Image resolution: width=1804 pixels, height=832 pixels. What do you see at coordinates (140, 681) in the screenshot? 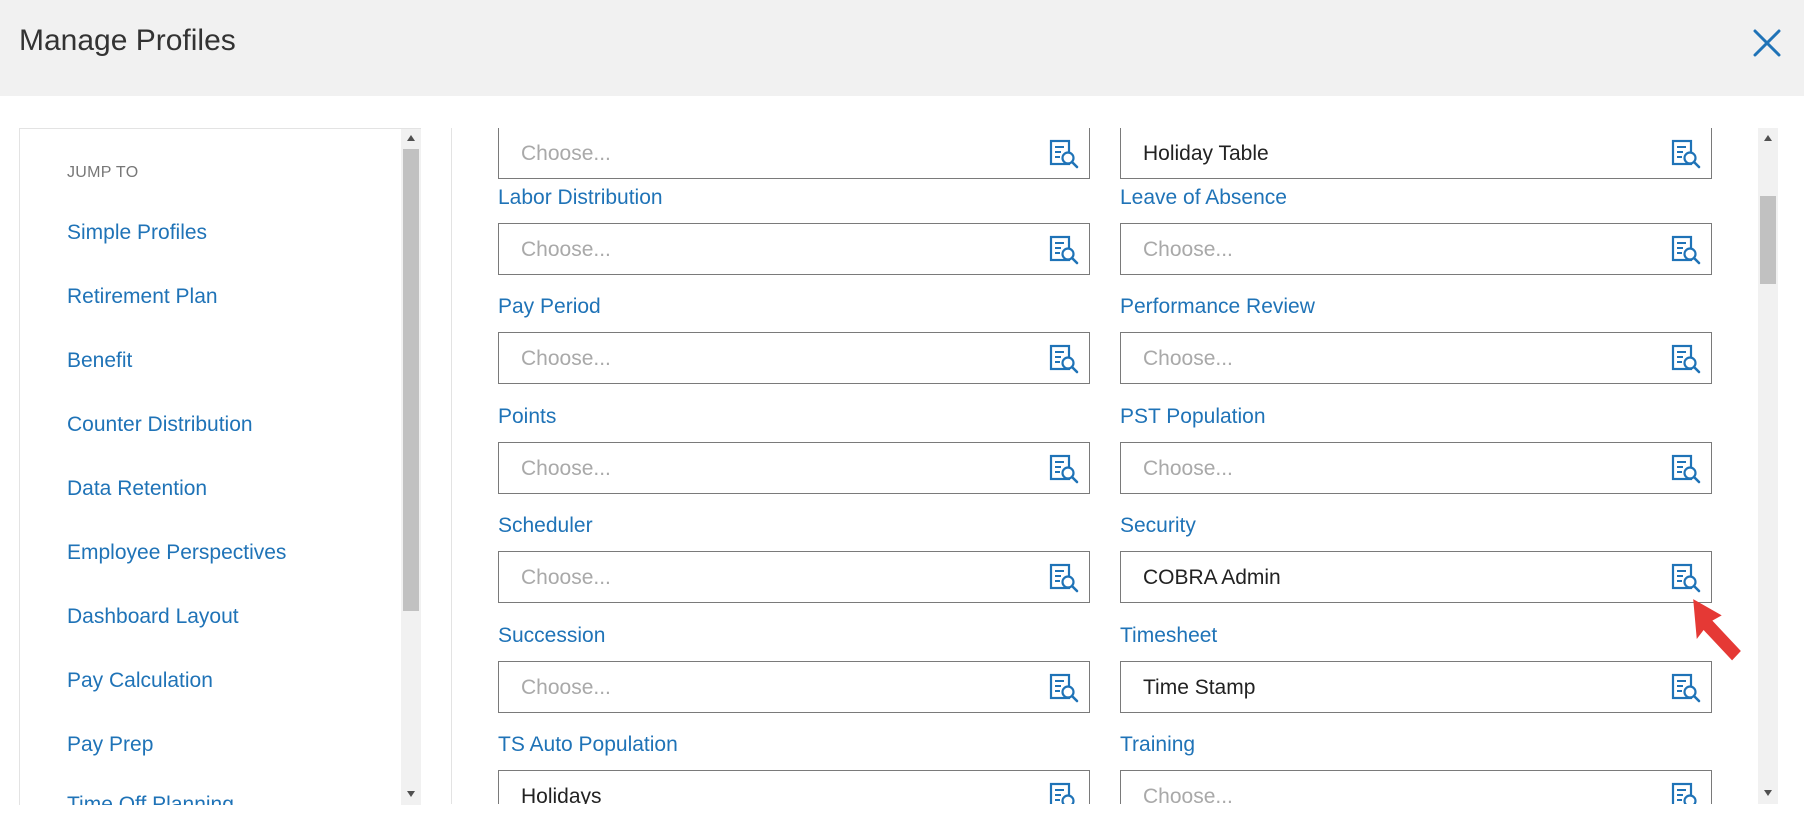
I see `sidebar-item-pay-calculation: Pay Calculation` at bounding box center [140, 681].